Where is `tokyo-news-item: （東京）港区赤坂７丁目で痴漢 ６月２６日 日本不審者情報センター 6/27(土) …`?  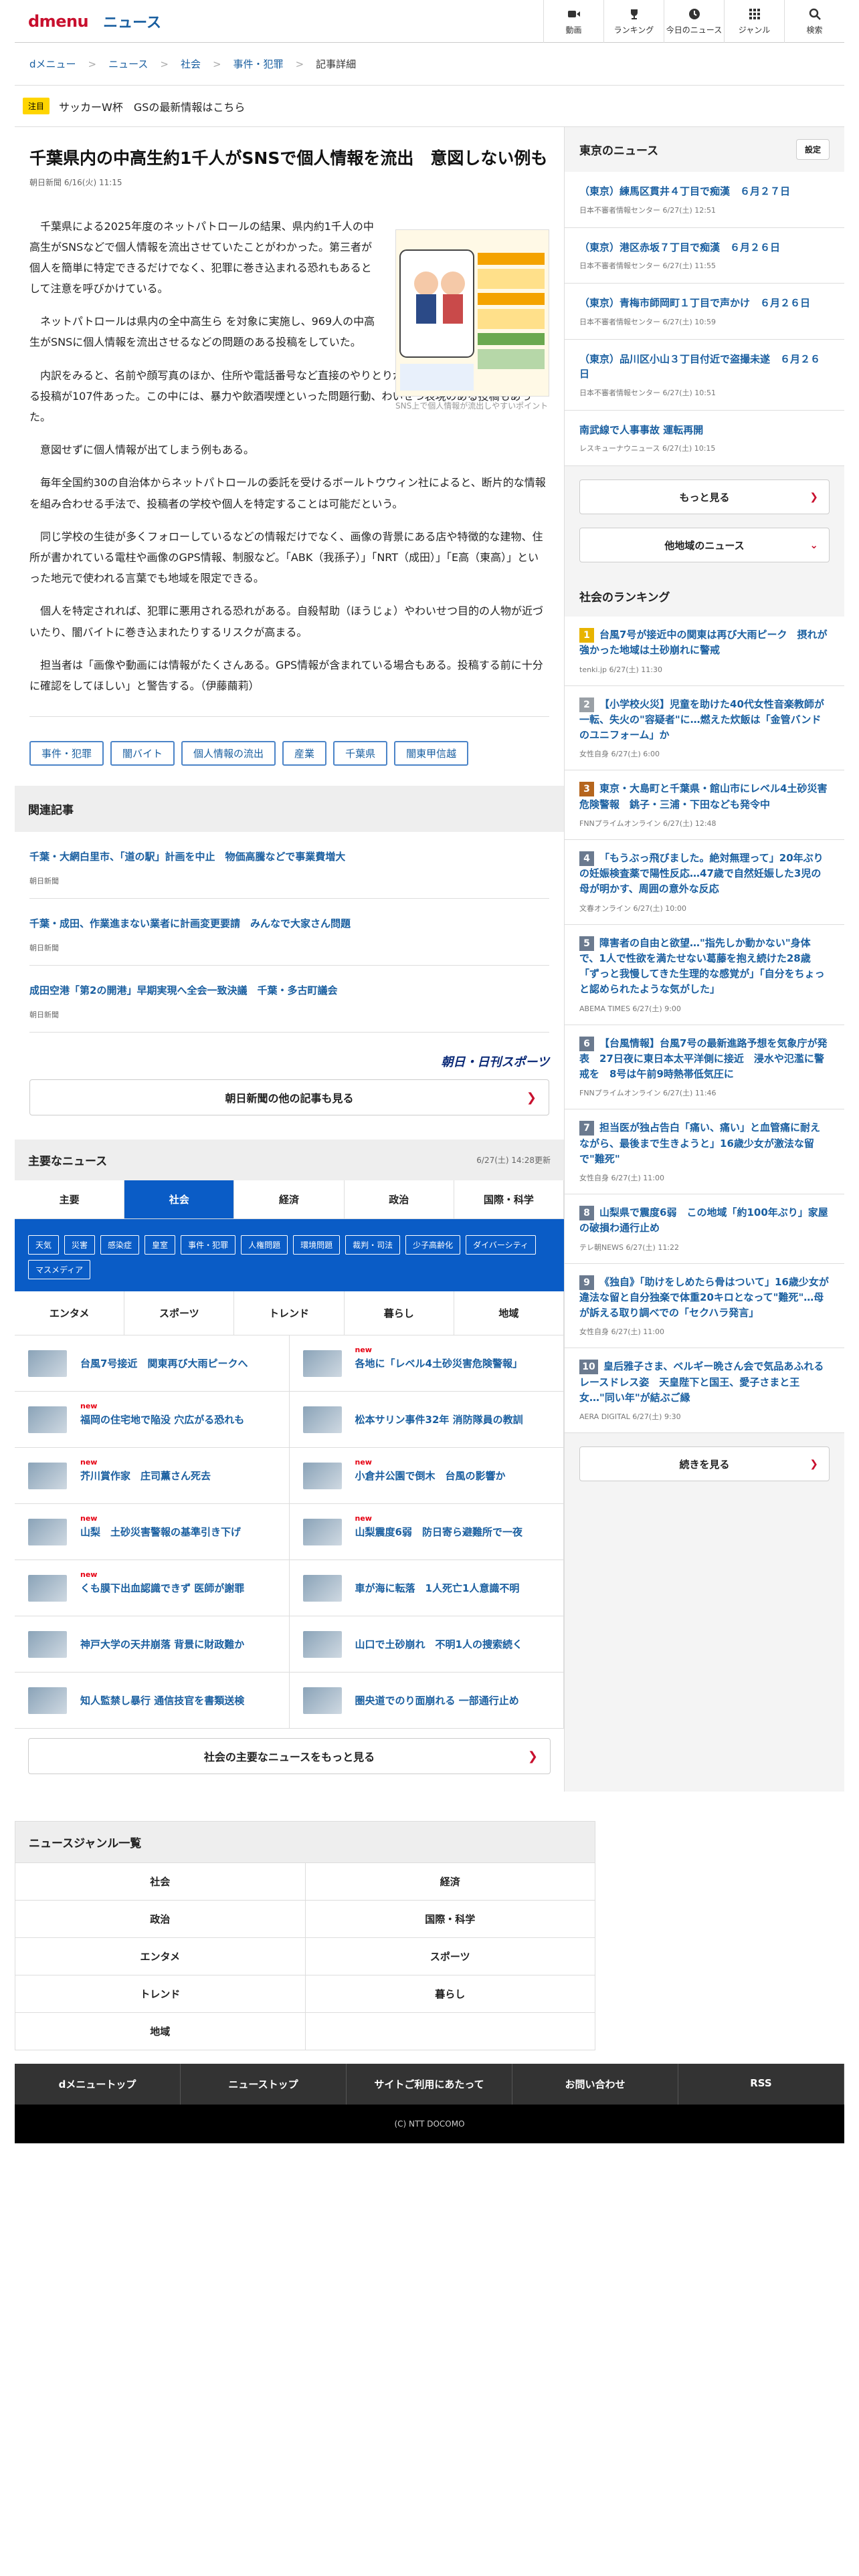 tokyo-news-item: （東京）港区赤坂７丁目で痴漢 ６月２６日 日本不審者情報センター 6/27(土) … is located at coordinates (704, 256).